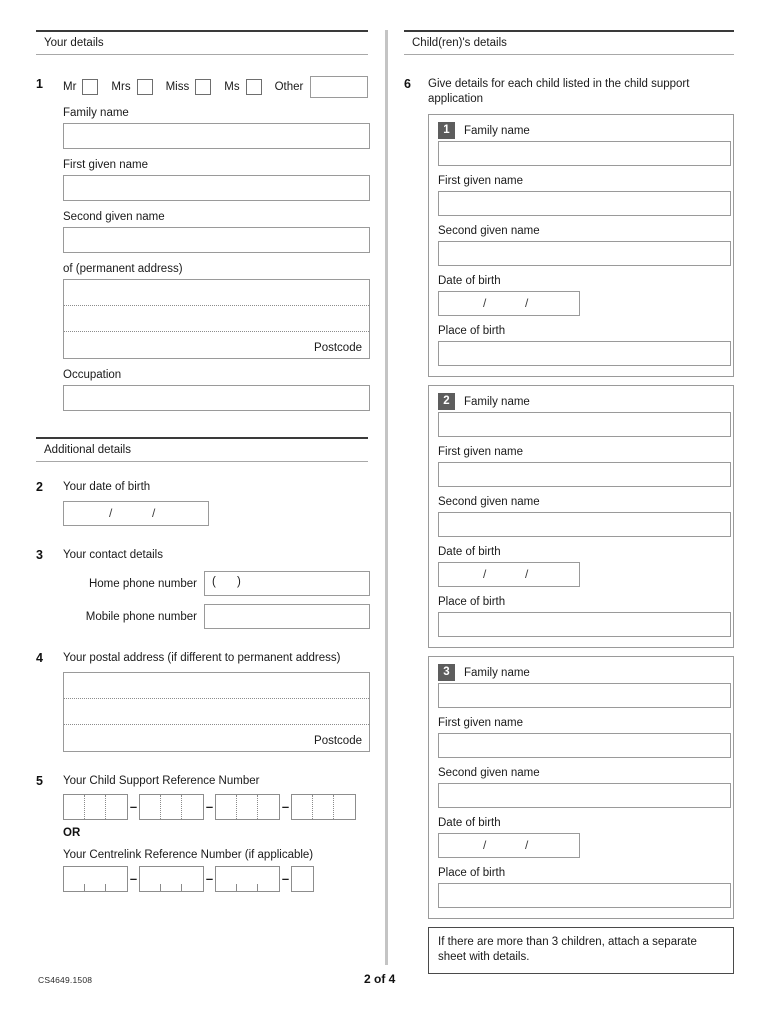 This screenshot has height=1024, width=770. I want to click on mobile-phone-input, so click(287, 616).